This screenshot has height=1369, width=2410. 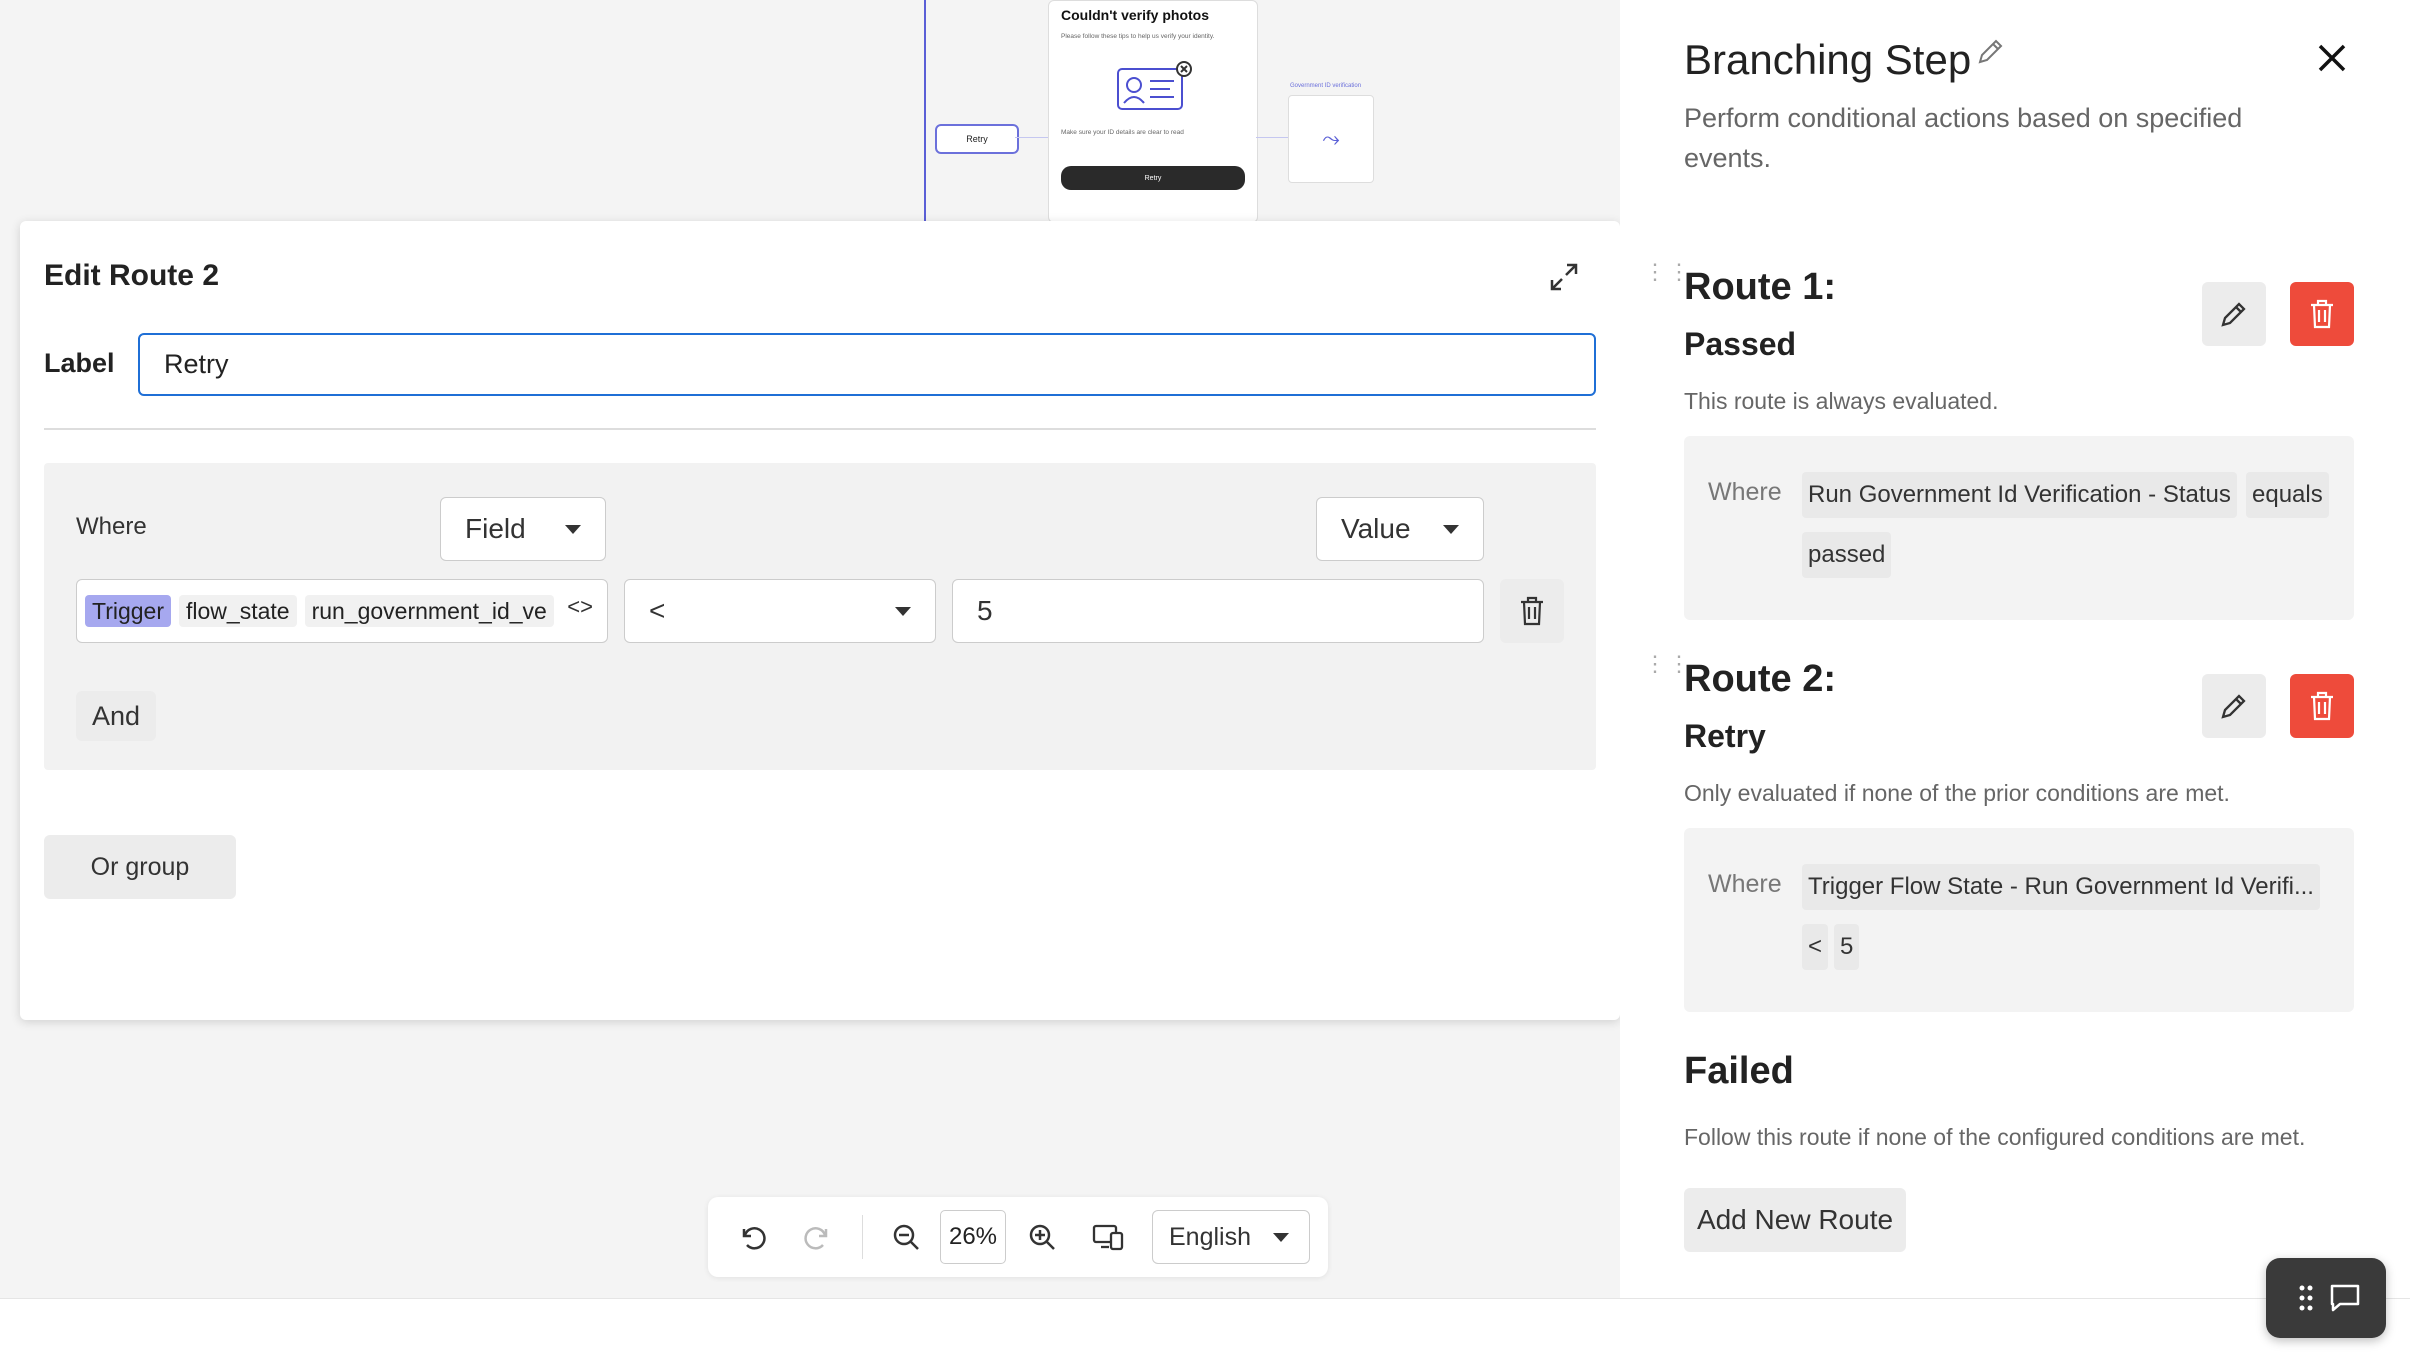 I want to click on chat-bubble-icon, so click(x=2345, y=1298).